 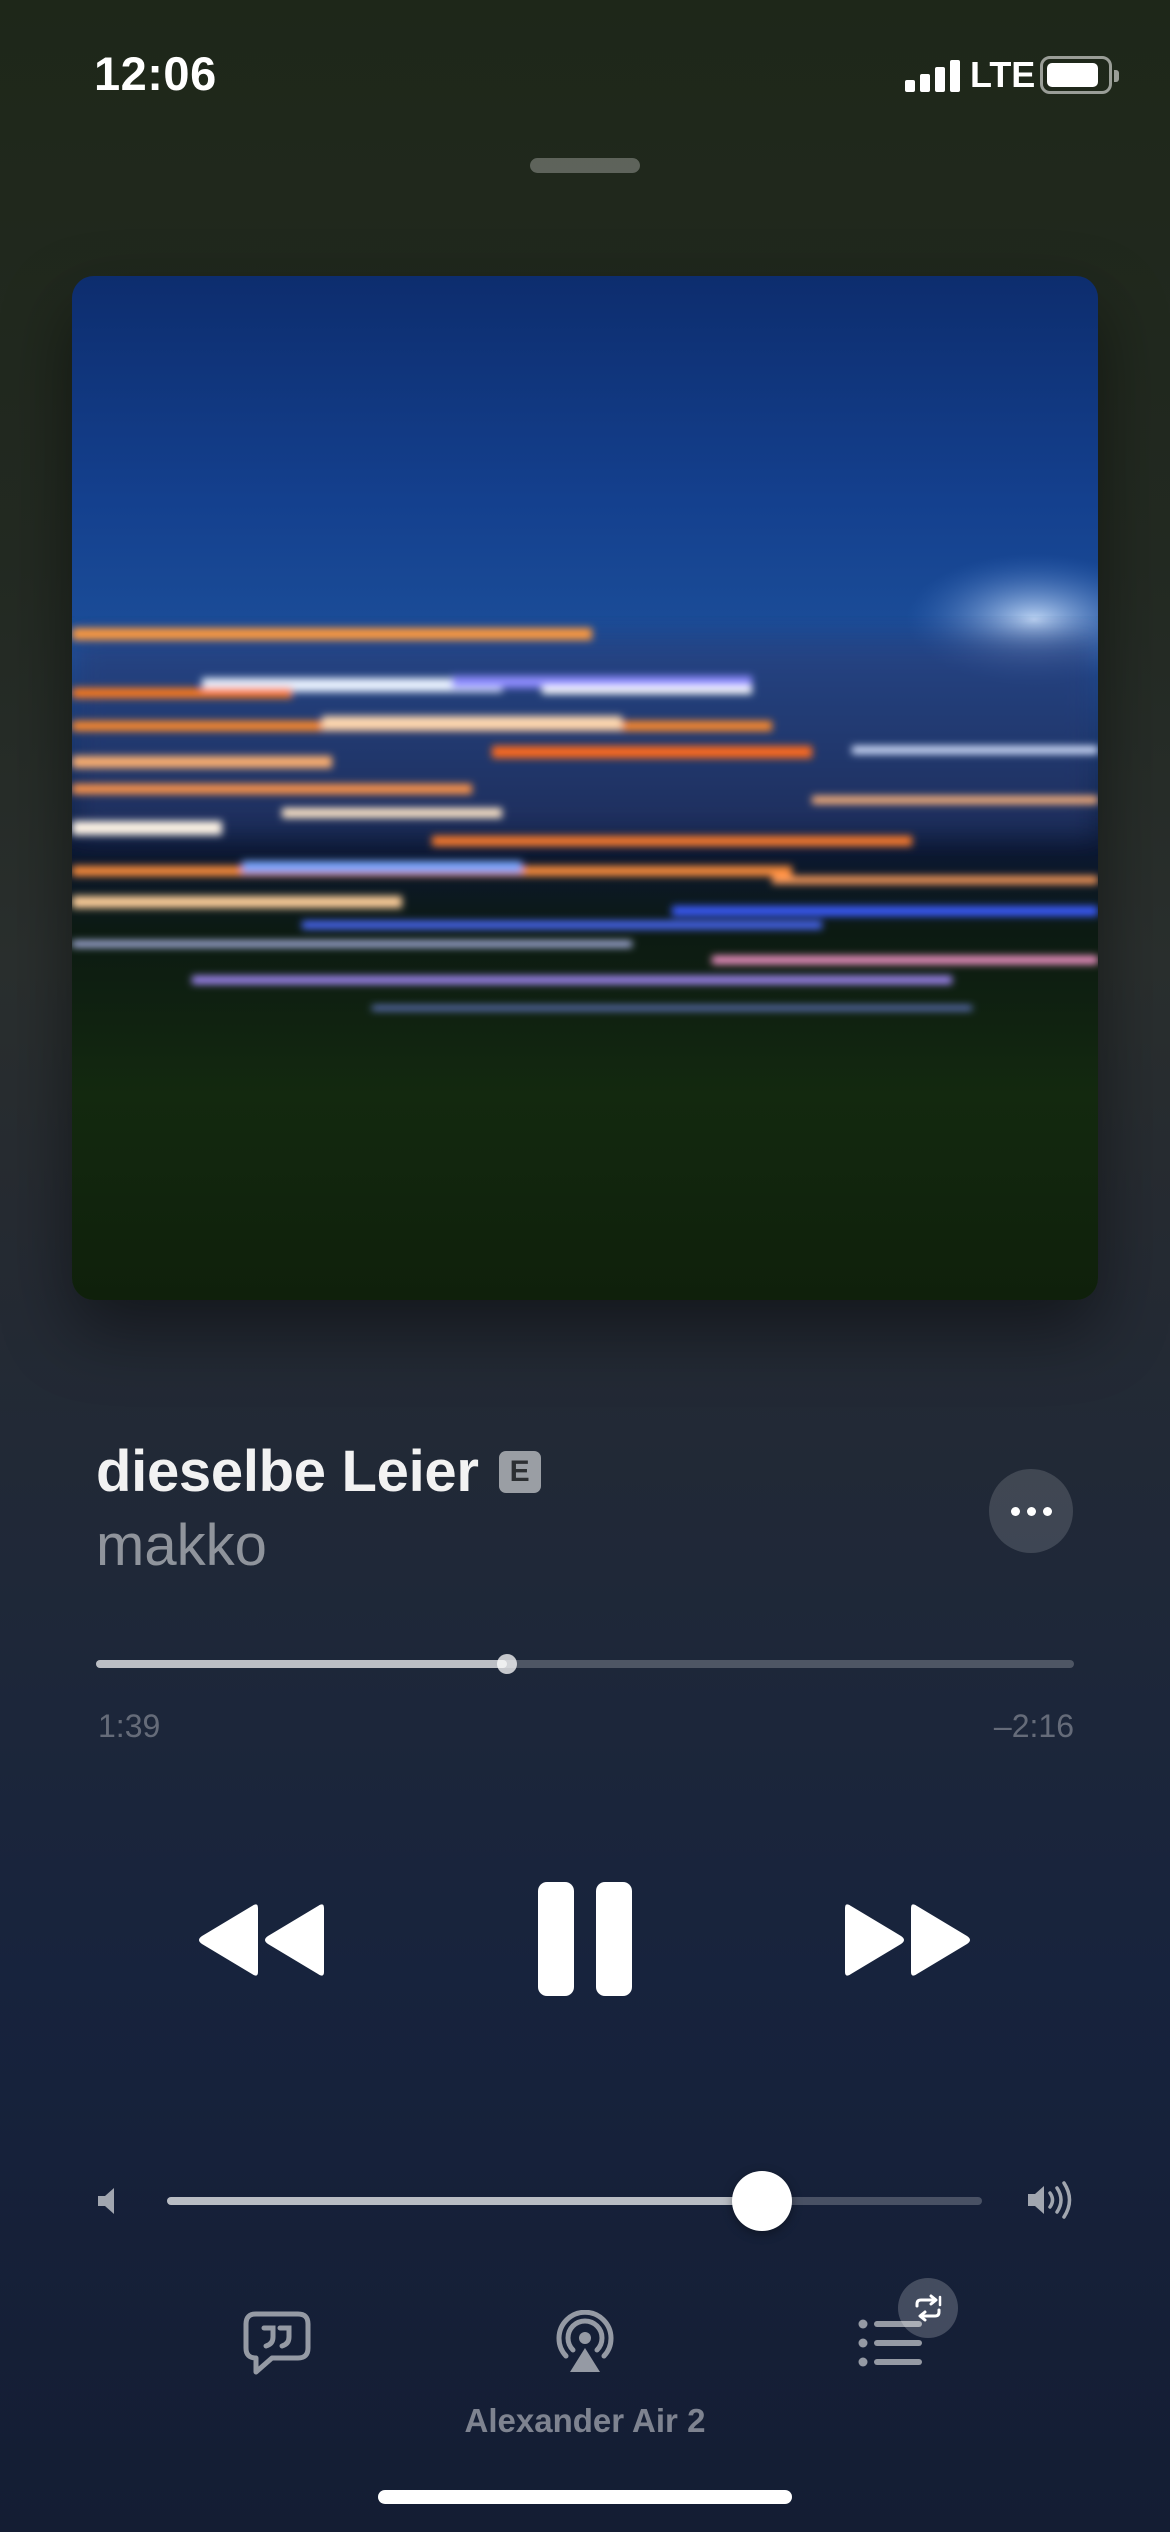 I want to click on backward-icon, so click(x=261, y=1940).